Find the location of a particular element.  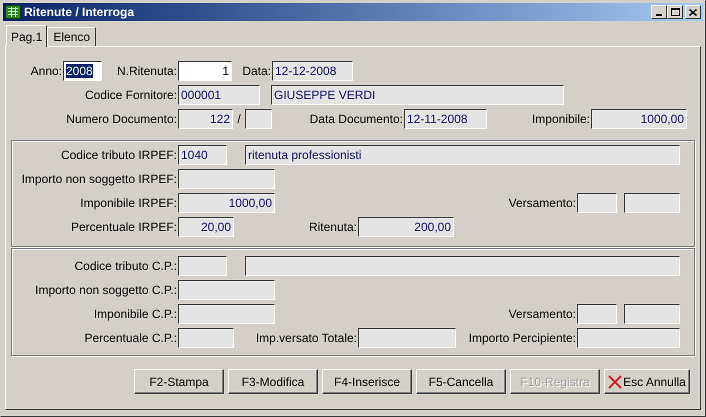

field-label: Percentuale IRPEF: is located at coordinates (123, 227).